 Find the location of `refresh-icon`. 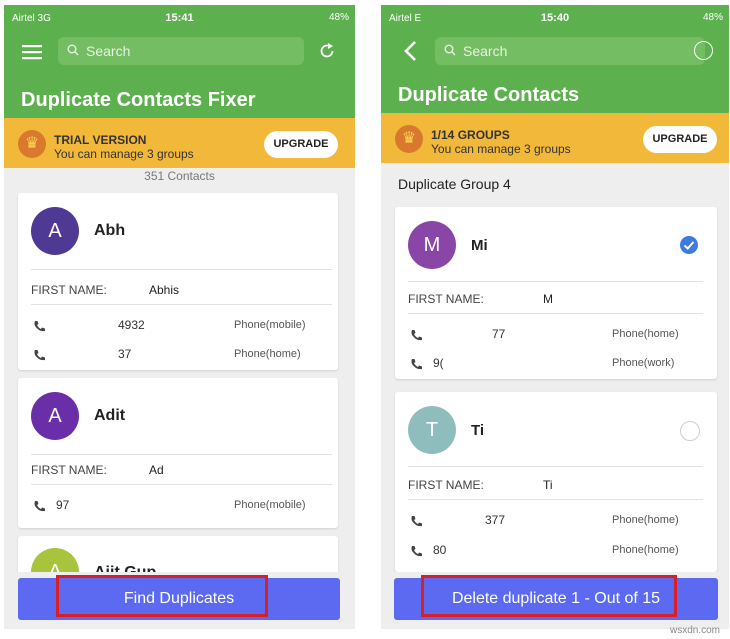

refresh-icon is located at coordinates (327, 51).